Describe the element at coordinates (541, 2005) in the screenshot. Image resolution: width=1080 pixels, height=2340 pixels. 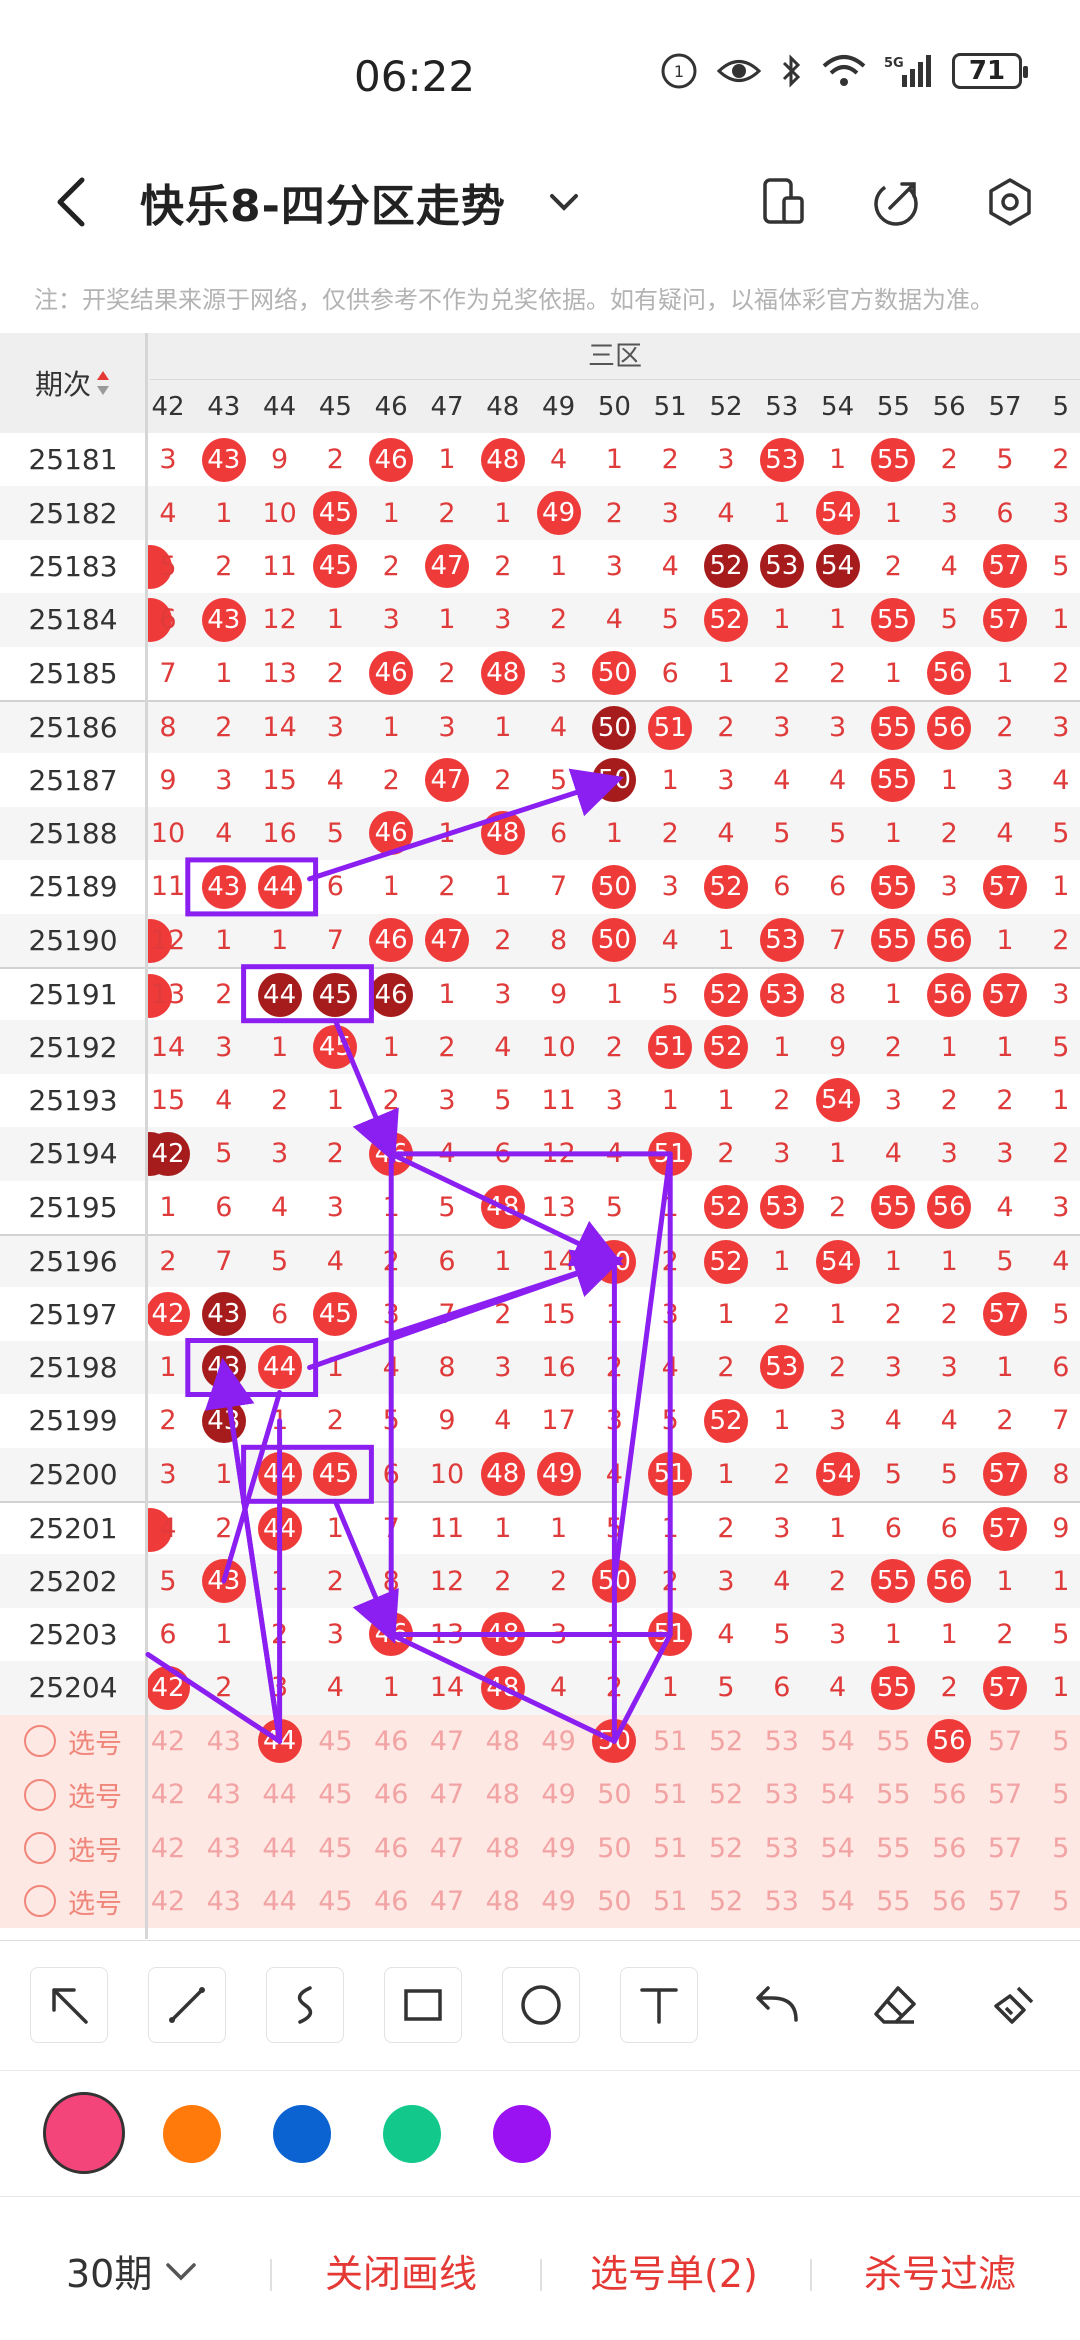
I see `circle-tool` at that location.